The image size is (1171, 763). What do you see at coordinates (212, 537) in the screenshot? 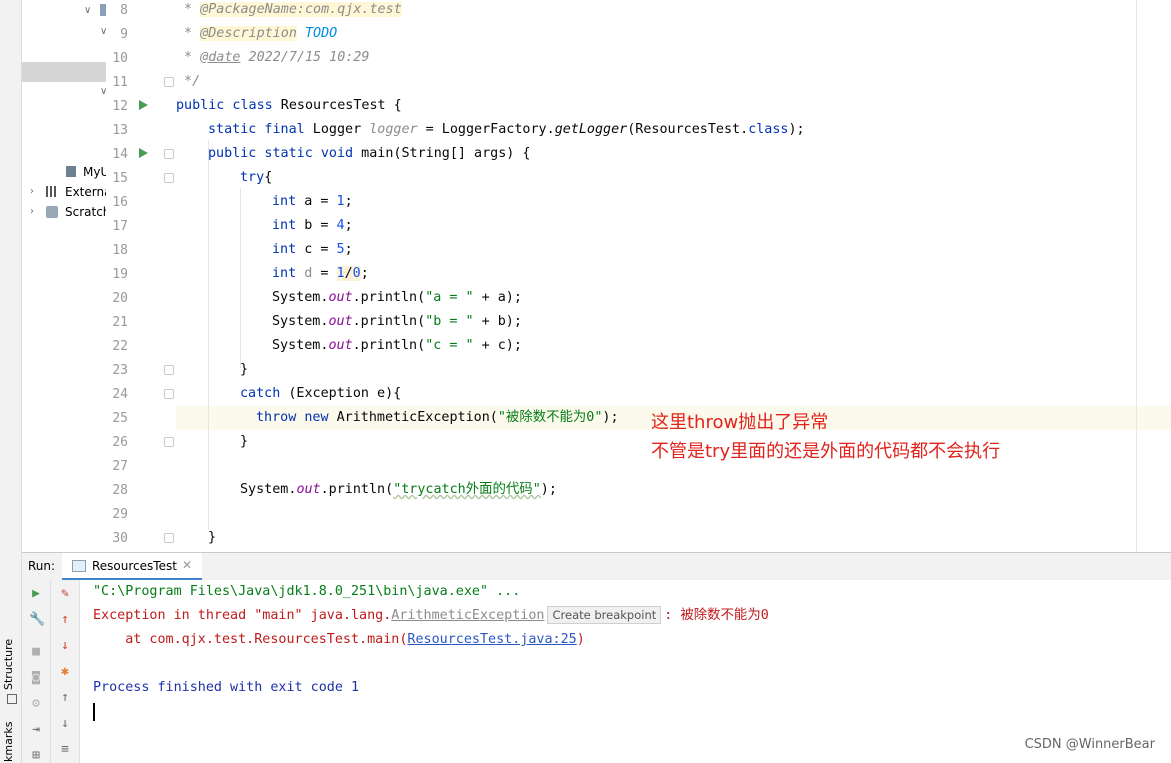
I see `code-line-30: }` at bounding box center [212, 537].